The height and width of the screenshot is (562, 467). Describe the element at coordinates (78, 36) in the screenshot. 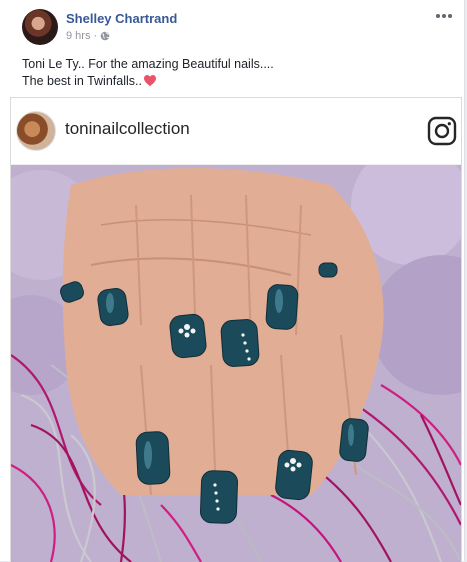

I see `post-timestamp: 9 hrs` at that location.